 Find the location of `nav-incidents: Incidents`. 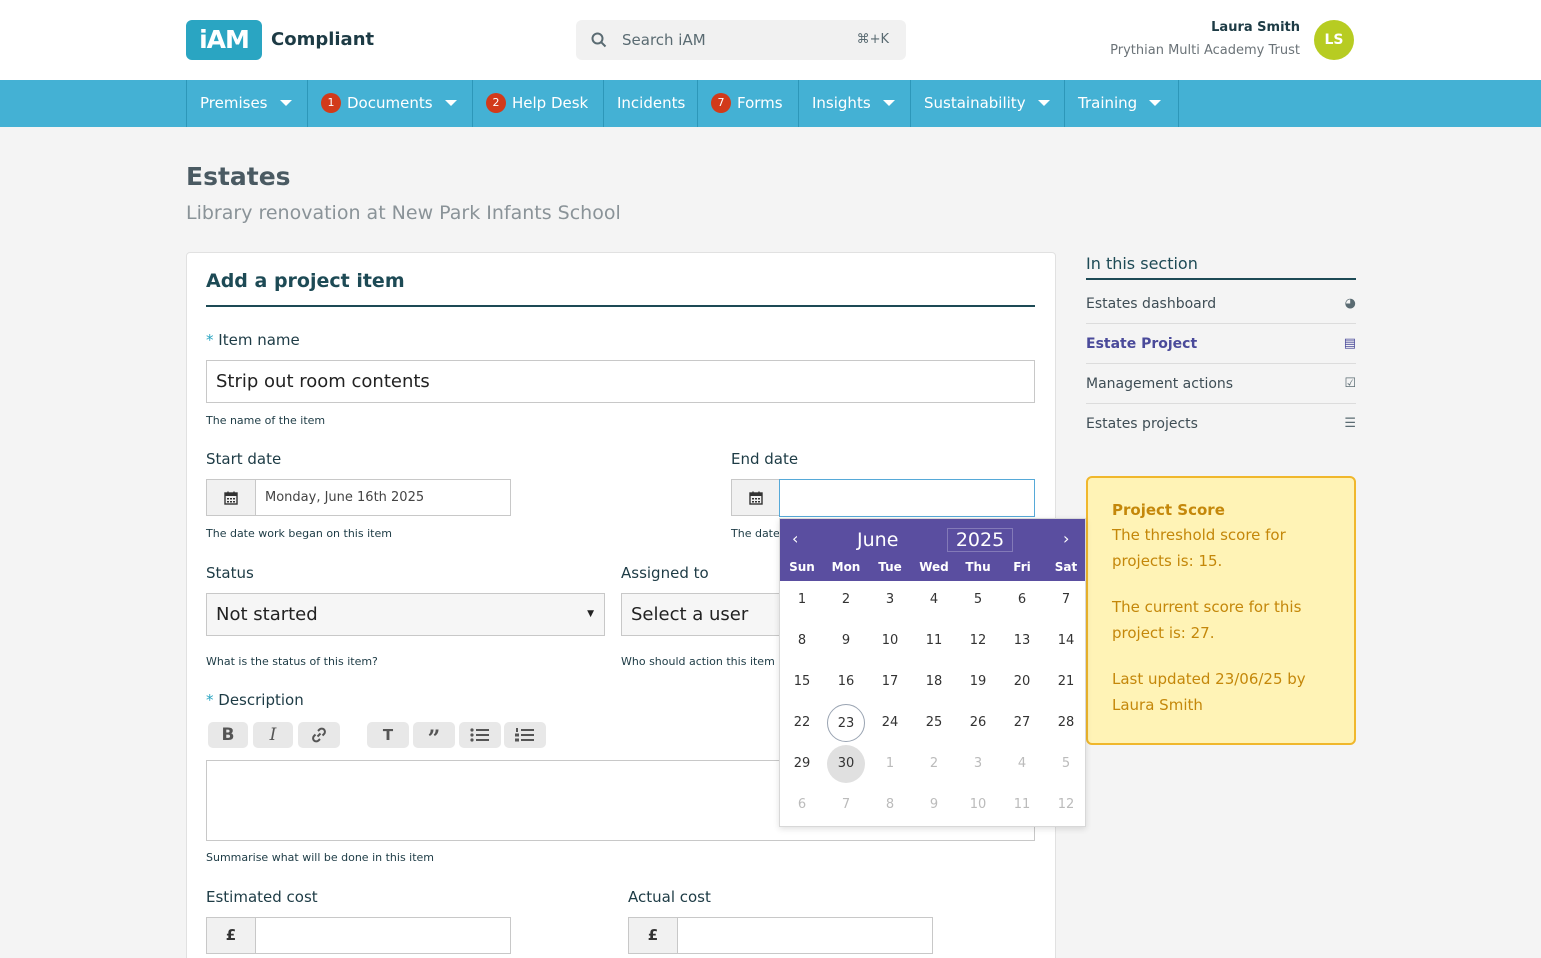

nav-incidents: Incidents is located at coordinates (651, 103).